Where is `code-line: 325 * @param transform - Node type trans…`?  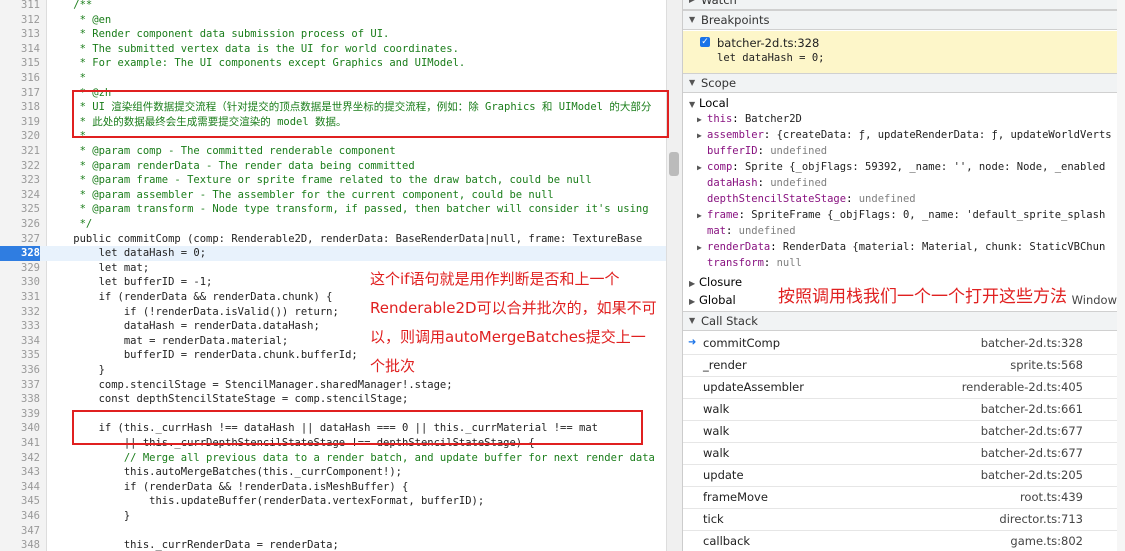 code-line: 325 * @param transform - Node type trans… is located at coordinates (333, 209).